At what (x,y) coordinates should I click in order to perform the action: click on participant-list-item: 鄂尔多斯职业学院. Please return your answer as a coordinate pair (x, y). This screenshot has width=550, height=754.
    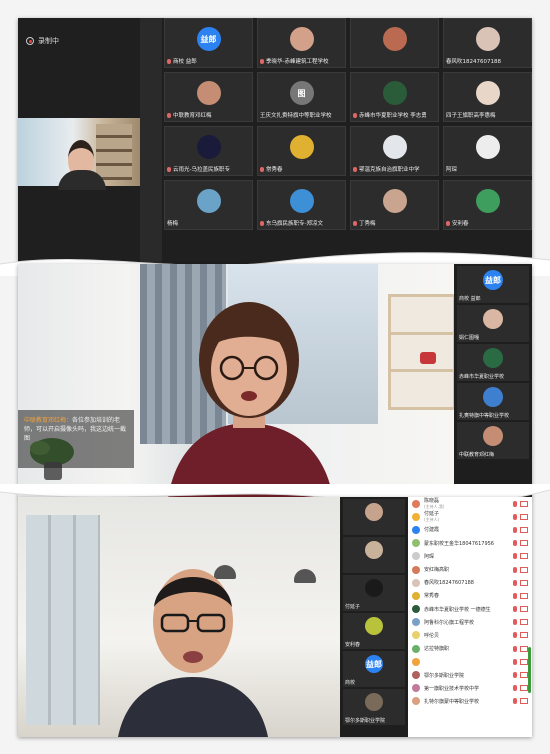
    Looking at the image, I should click on (470, 674).